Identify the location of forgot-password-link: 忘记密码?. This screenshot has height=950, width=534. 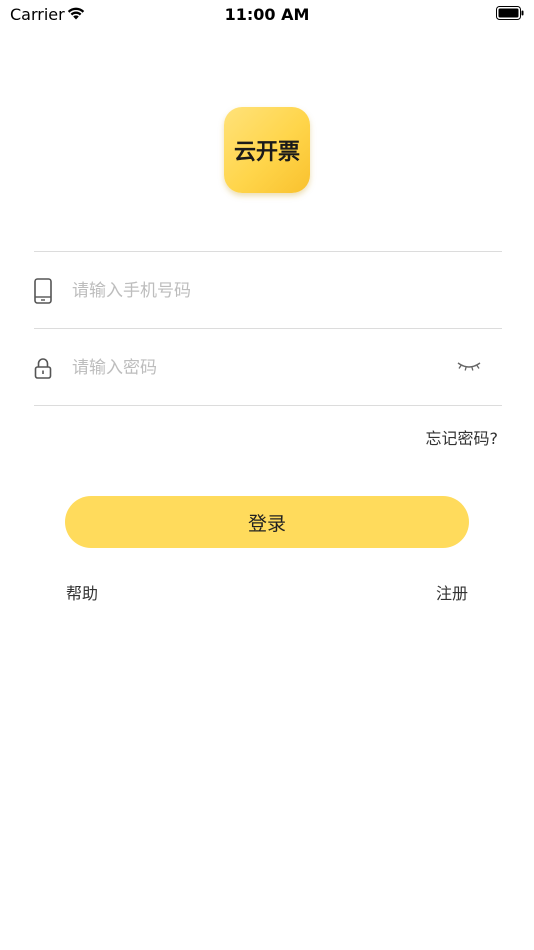
(462, 437).